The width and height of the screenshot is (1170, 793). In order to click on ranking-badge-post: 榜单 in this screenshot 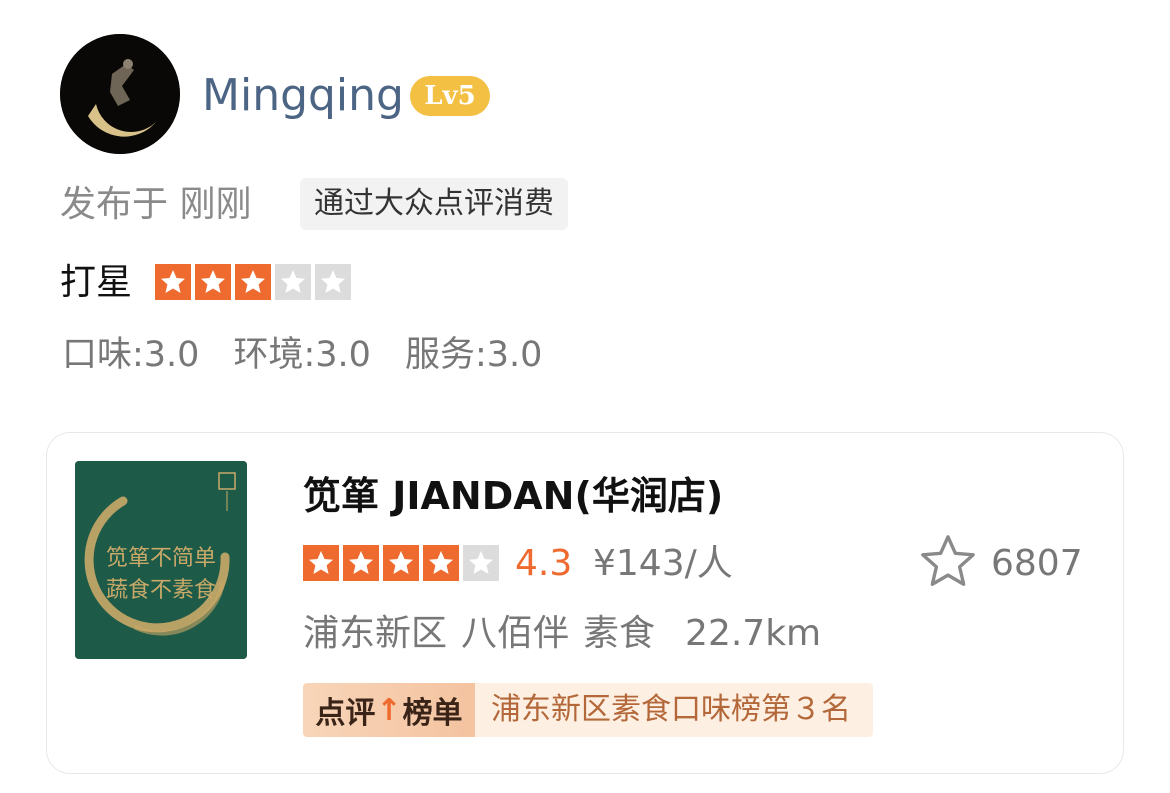, I will do `click(432, 713)`.